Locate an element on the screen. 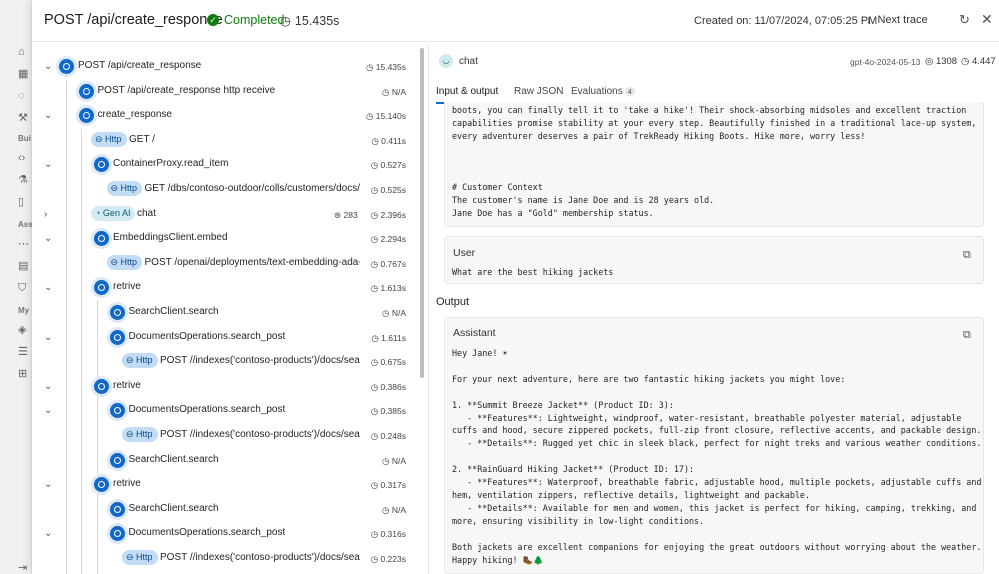 This screenshot has width=999, height=574. model-name: gpt-4o-2024-05-13 is located at coordinates (885, 62).